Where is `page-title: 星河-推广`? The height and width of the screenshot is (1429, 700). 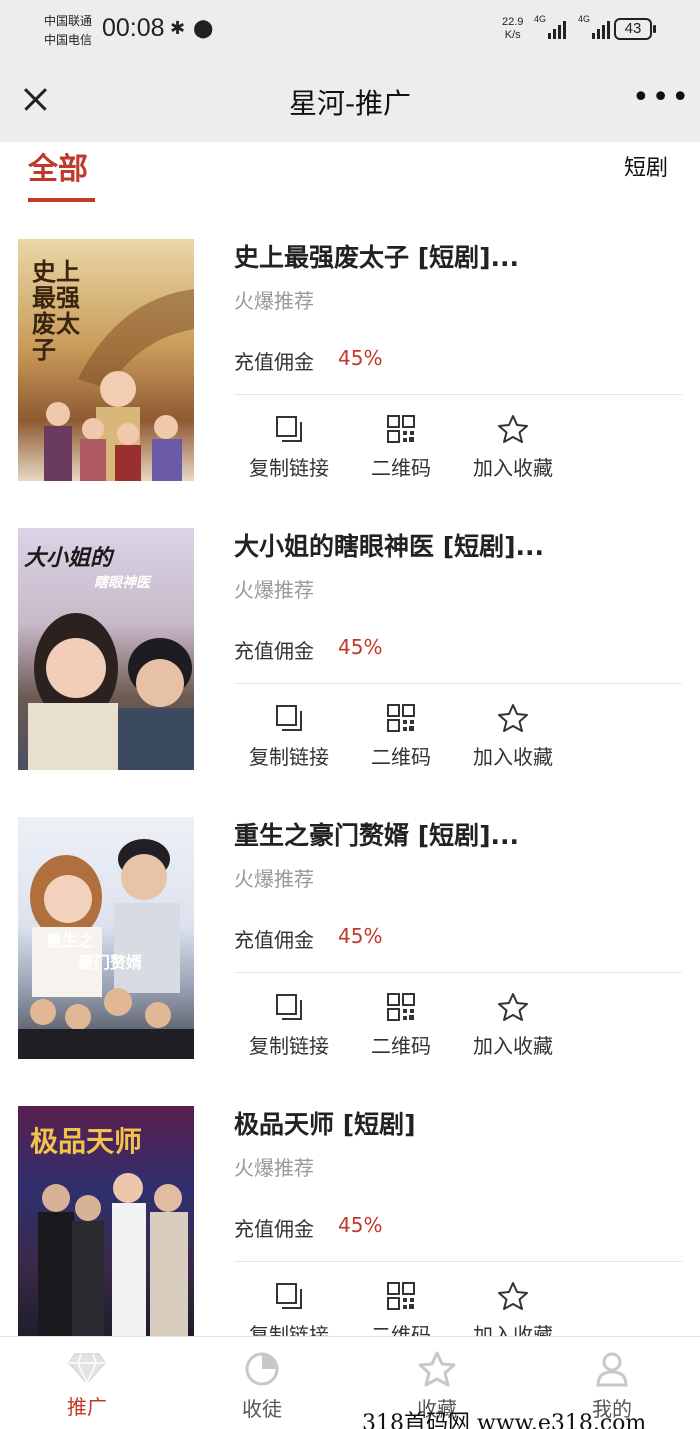 page-title: 星河-推广 is located at coordinates (350, 103).